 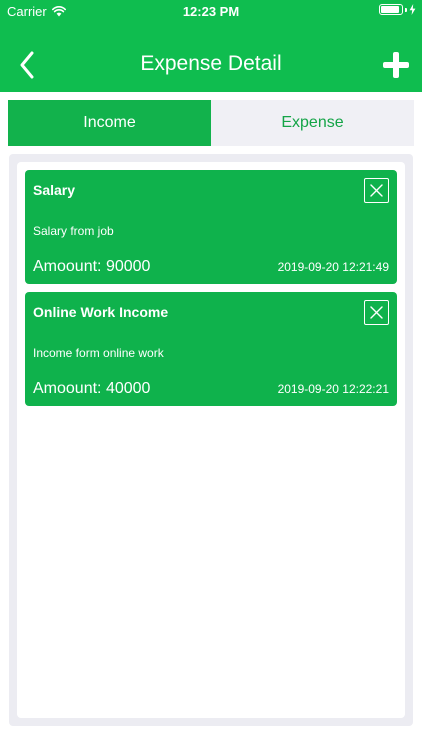 I want to click on header: Carrier 12:23 PM Expense Detail, so click(x=211, y=46).